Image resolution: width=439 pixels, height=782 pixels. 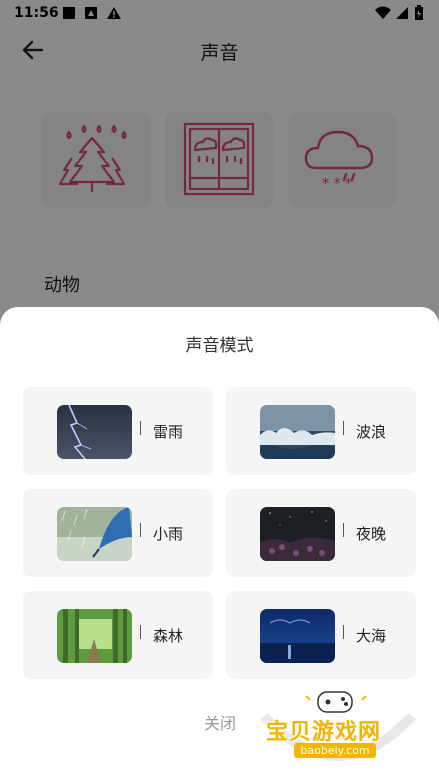 I want to click on light-rain-image, so click(x=94, y=534).